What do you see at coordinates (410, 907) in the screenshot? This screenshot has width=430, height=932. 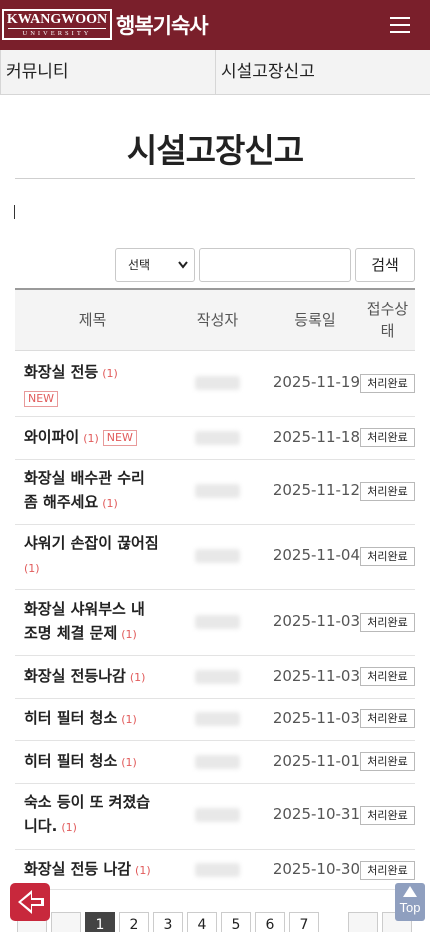 I see `scroll-top-label: Top` at bounding box center [410, 907].